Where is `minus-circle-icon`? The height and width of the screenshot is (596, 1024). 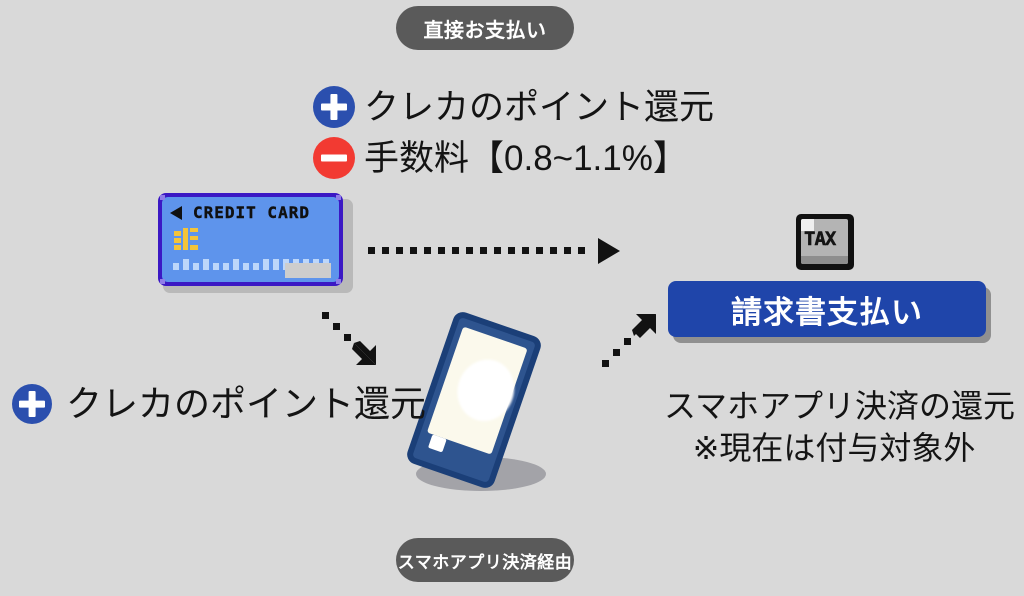 minus-circle-icon is located at coordinates (334, 158).